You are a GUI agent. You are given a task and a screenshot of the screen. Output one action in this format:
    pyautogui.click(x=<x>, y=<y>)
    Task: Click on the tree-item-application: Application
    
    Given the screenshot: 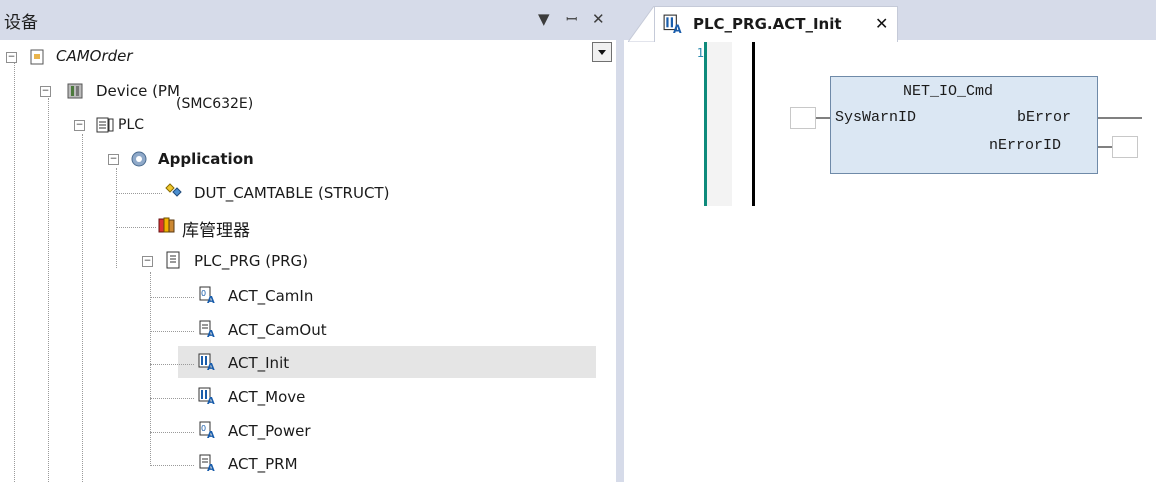 What is the action you would take?
    pyautogui.click(x=206, y=159)
    